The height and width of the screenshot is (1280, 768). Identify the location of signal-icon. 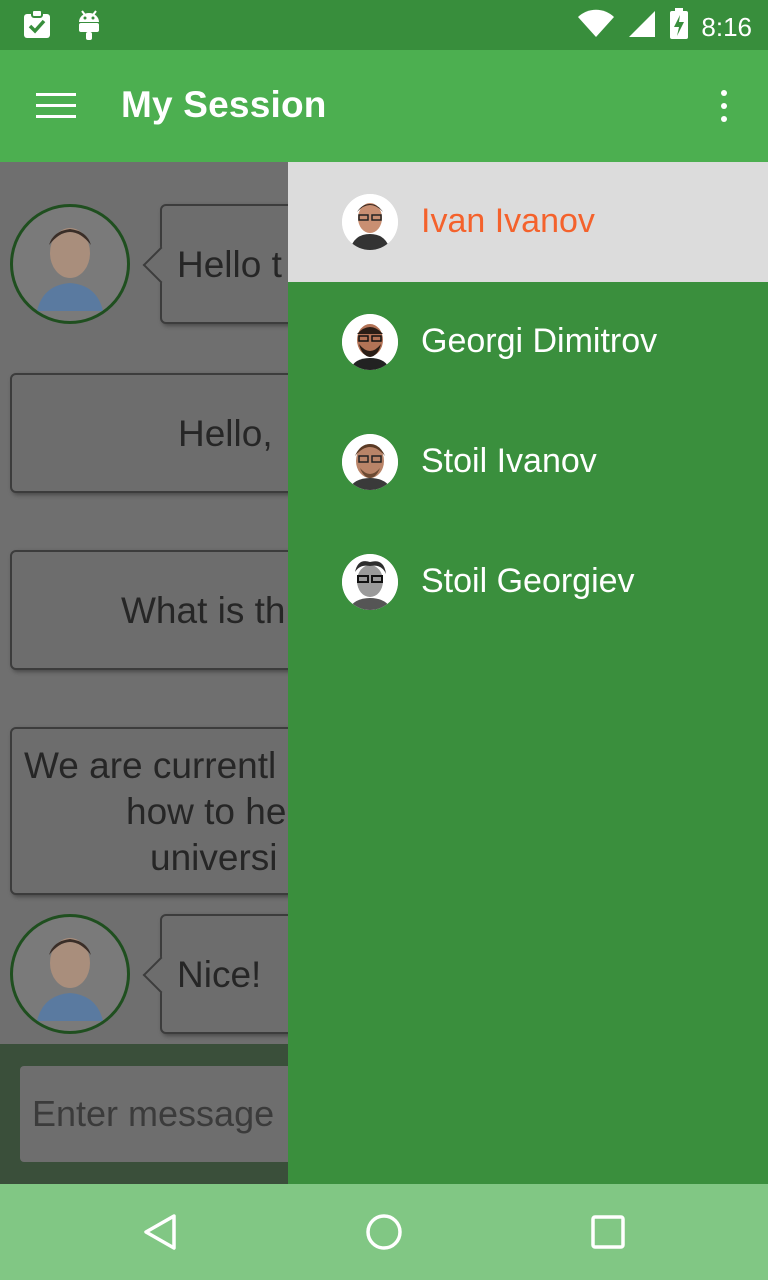
(642, 26).